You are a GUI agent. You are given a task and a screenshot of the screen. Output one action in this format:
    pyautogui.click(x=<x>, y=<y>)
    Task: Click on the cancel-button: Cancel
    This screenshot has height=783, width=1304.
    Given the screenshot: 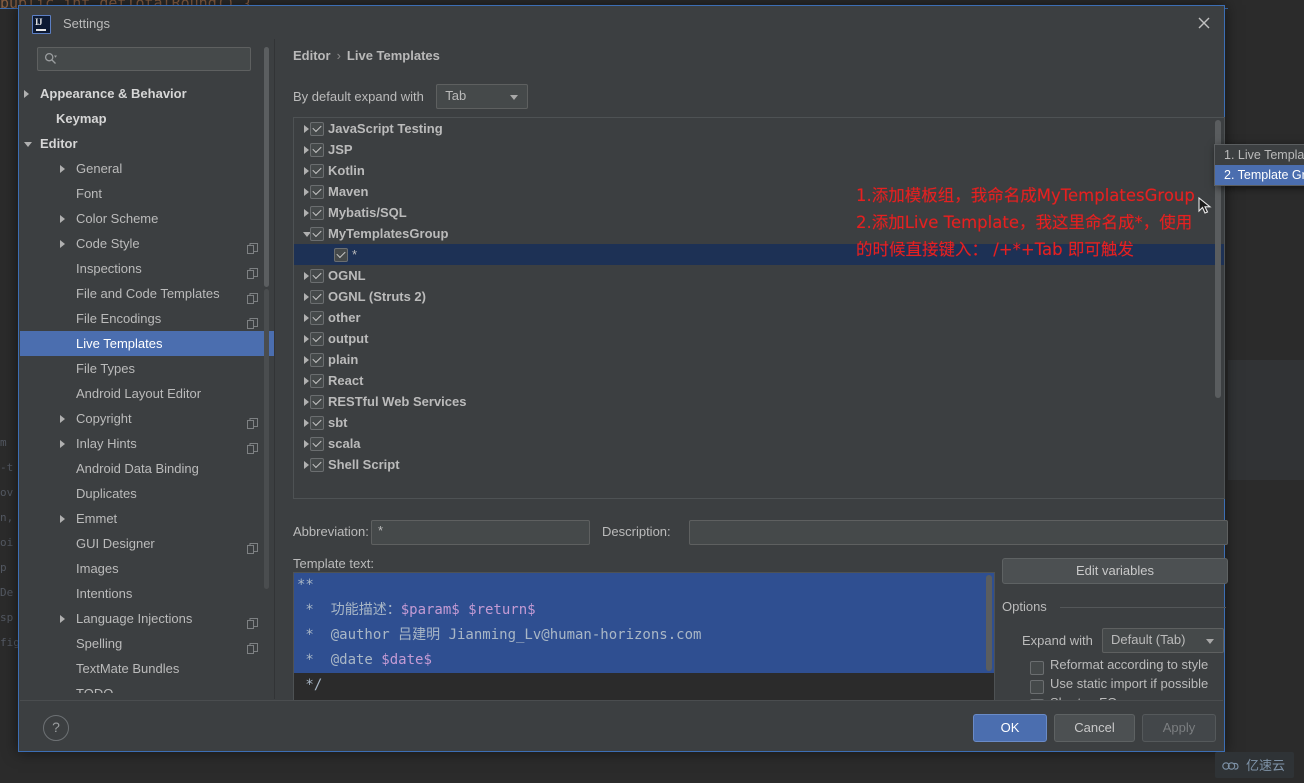 What is the action you would take?
    pyautogui.click(x=1094, y=728)
    